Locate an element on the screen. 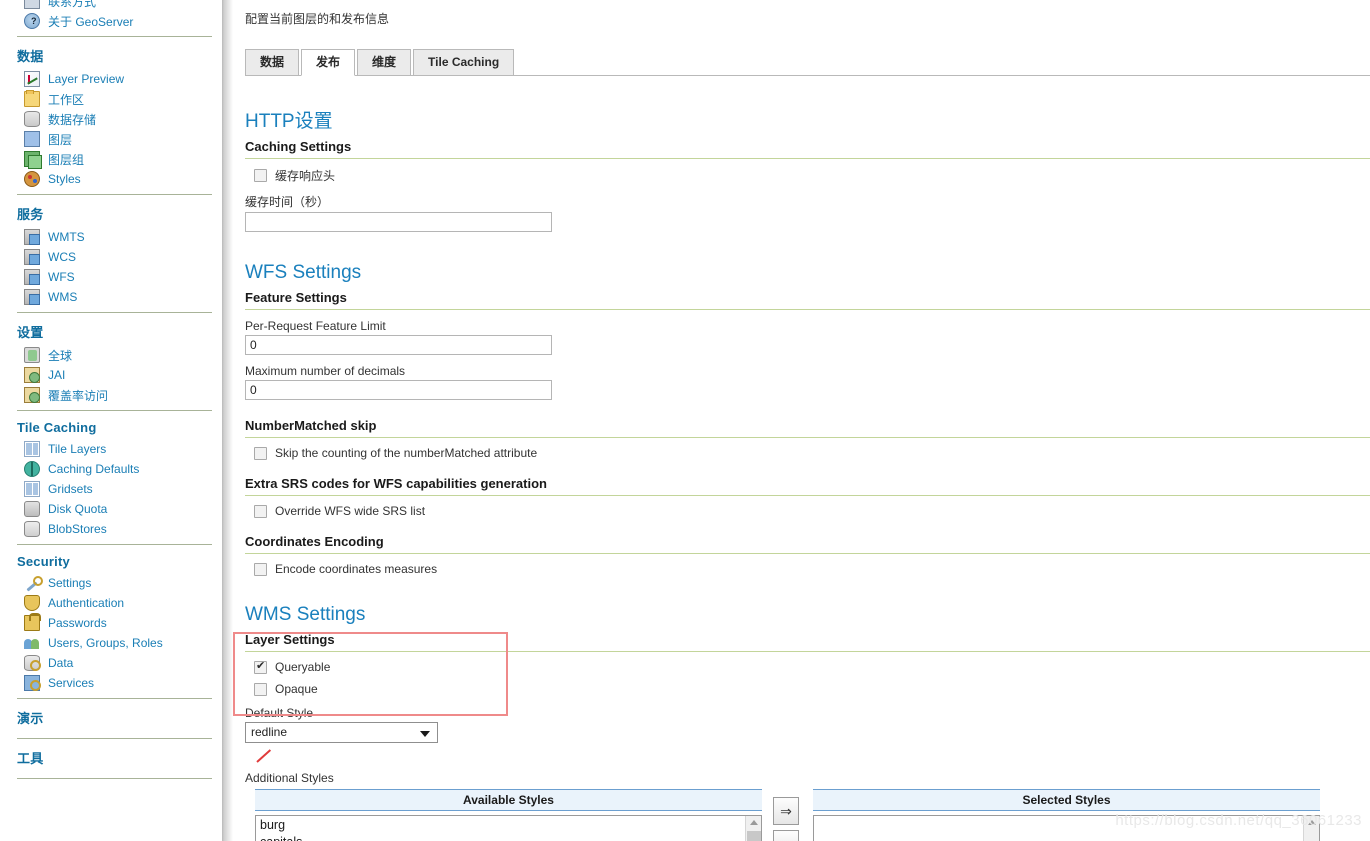 This screenshot has height=841, width=1370. remove-style-button: ⇐ is located at coordinates (786, 835).